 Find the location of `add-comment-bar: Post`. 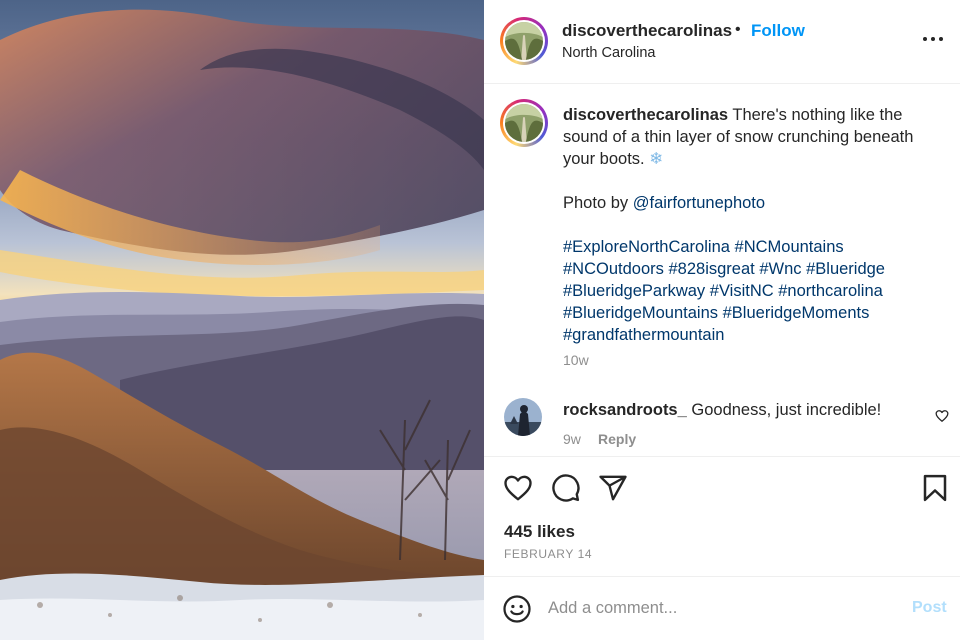

add-comment-bar: Post is located at coordinates (722, 608).